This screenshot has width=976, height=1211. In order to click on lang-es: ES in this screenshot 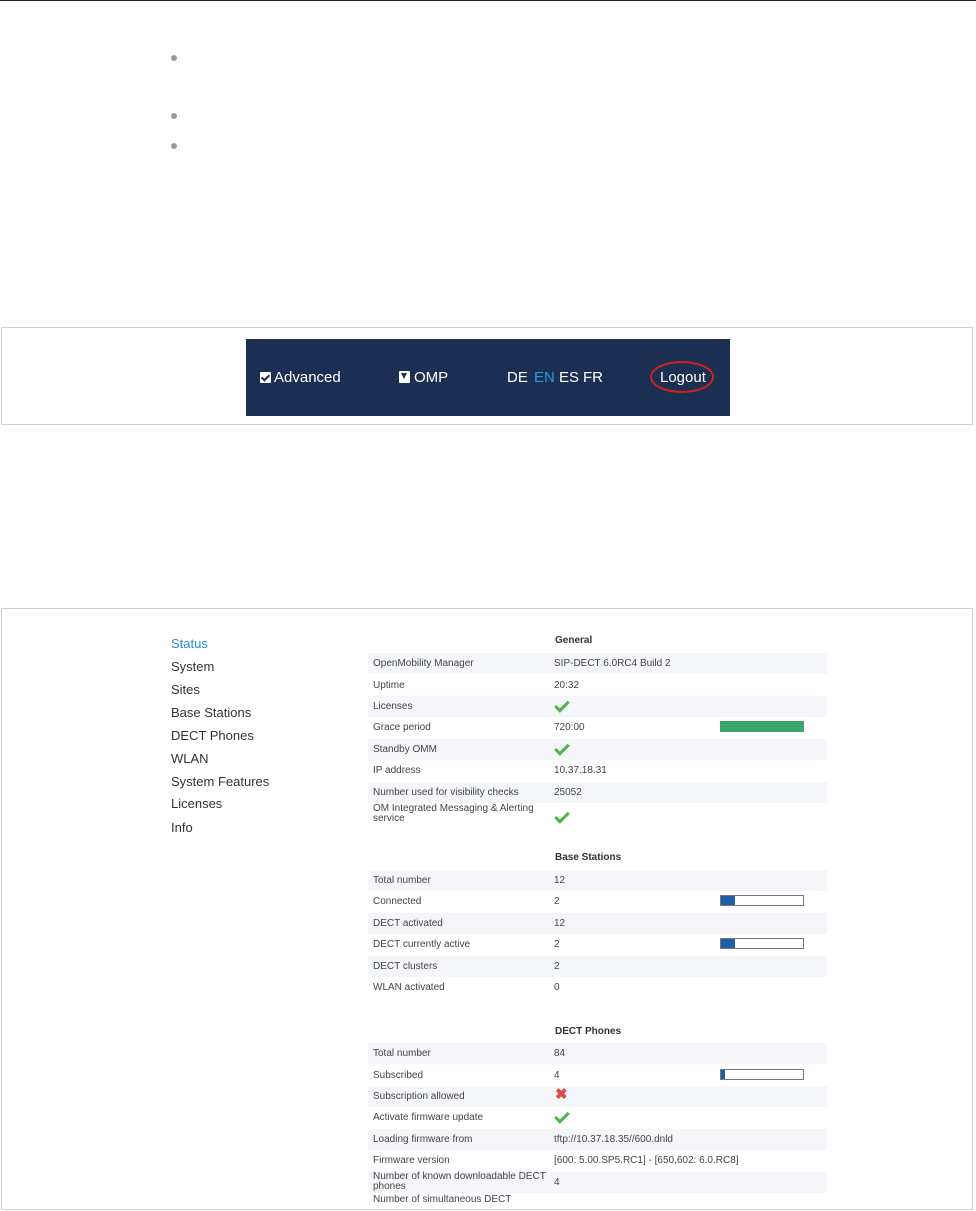, I will do `click(569, 378)`.